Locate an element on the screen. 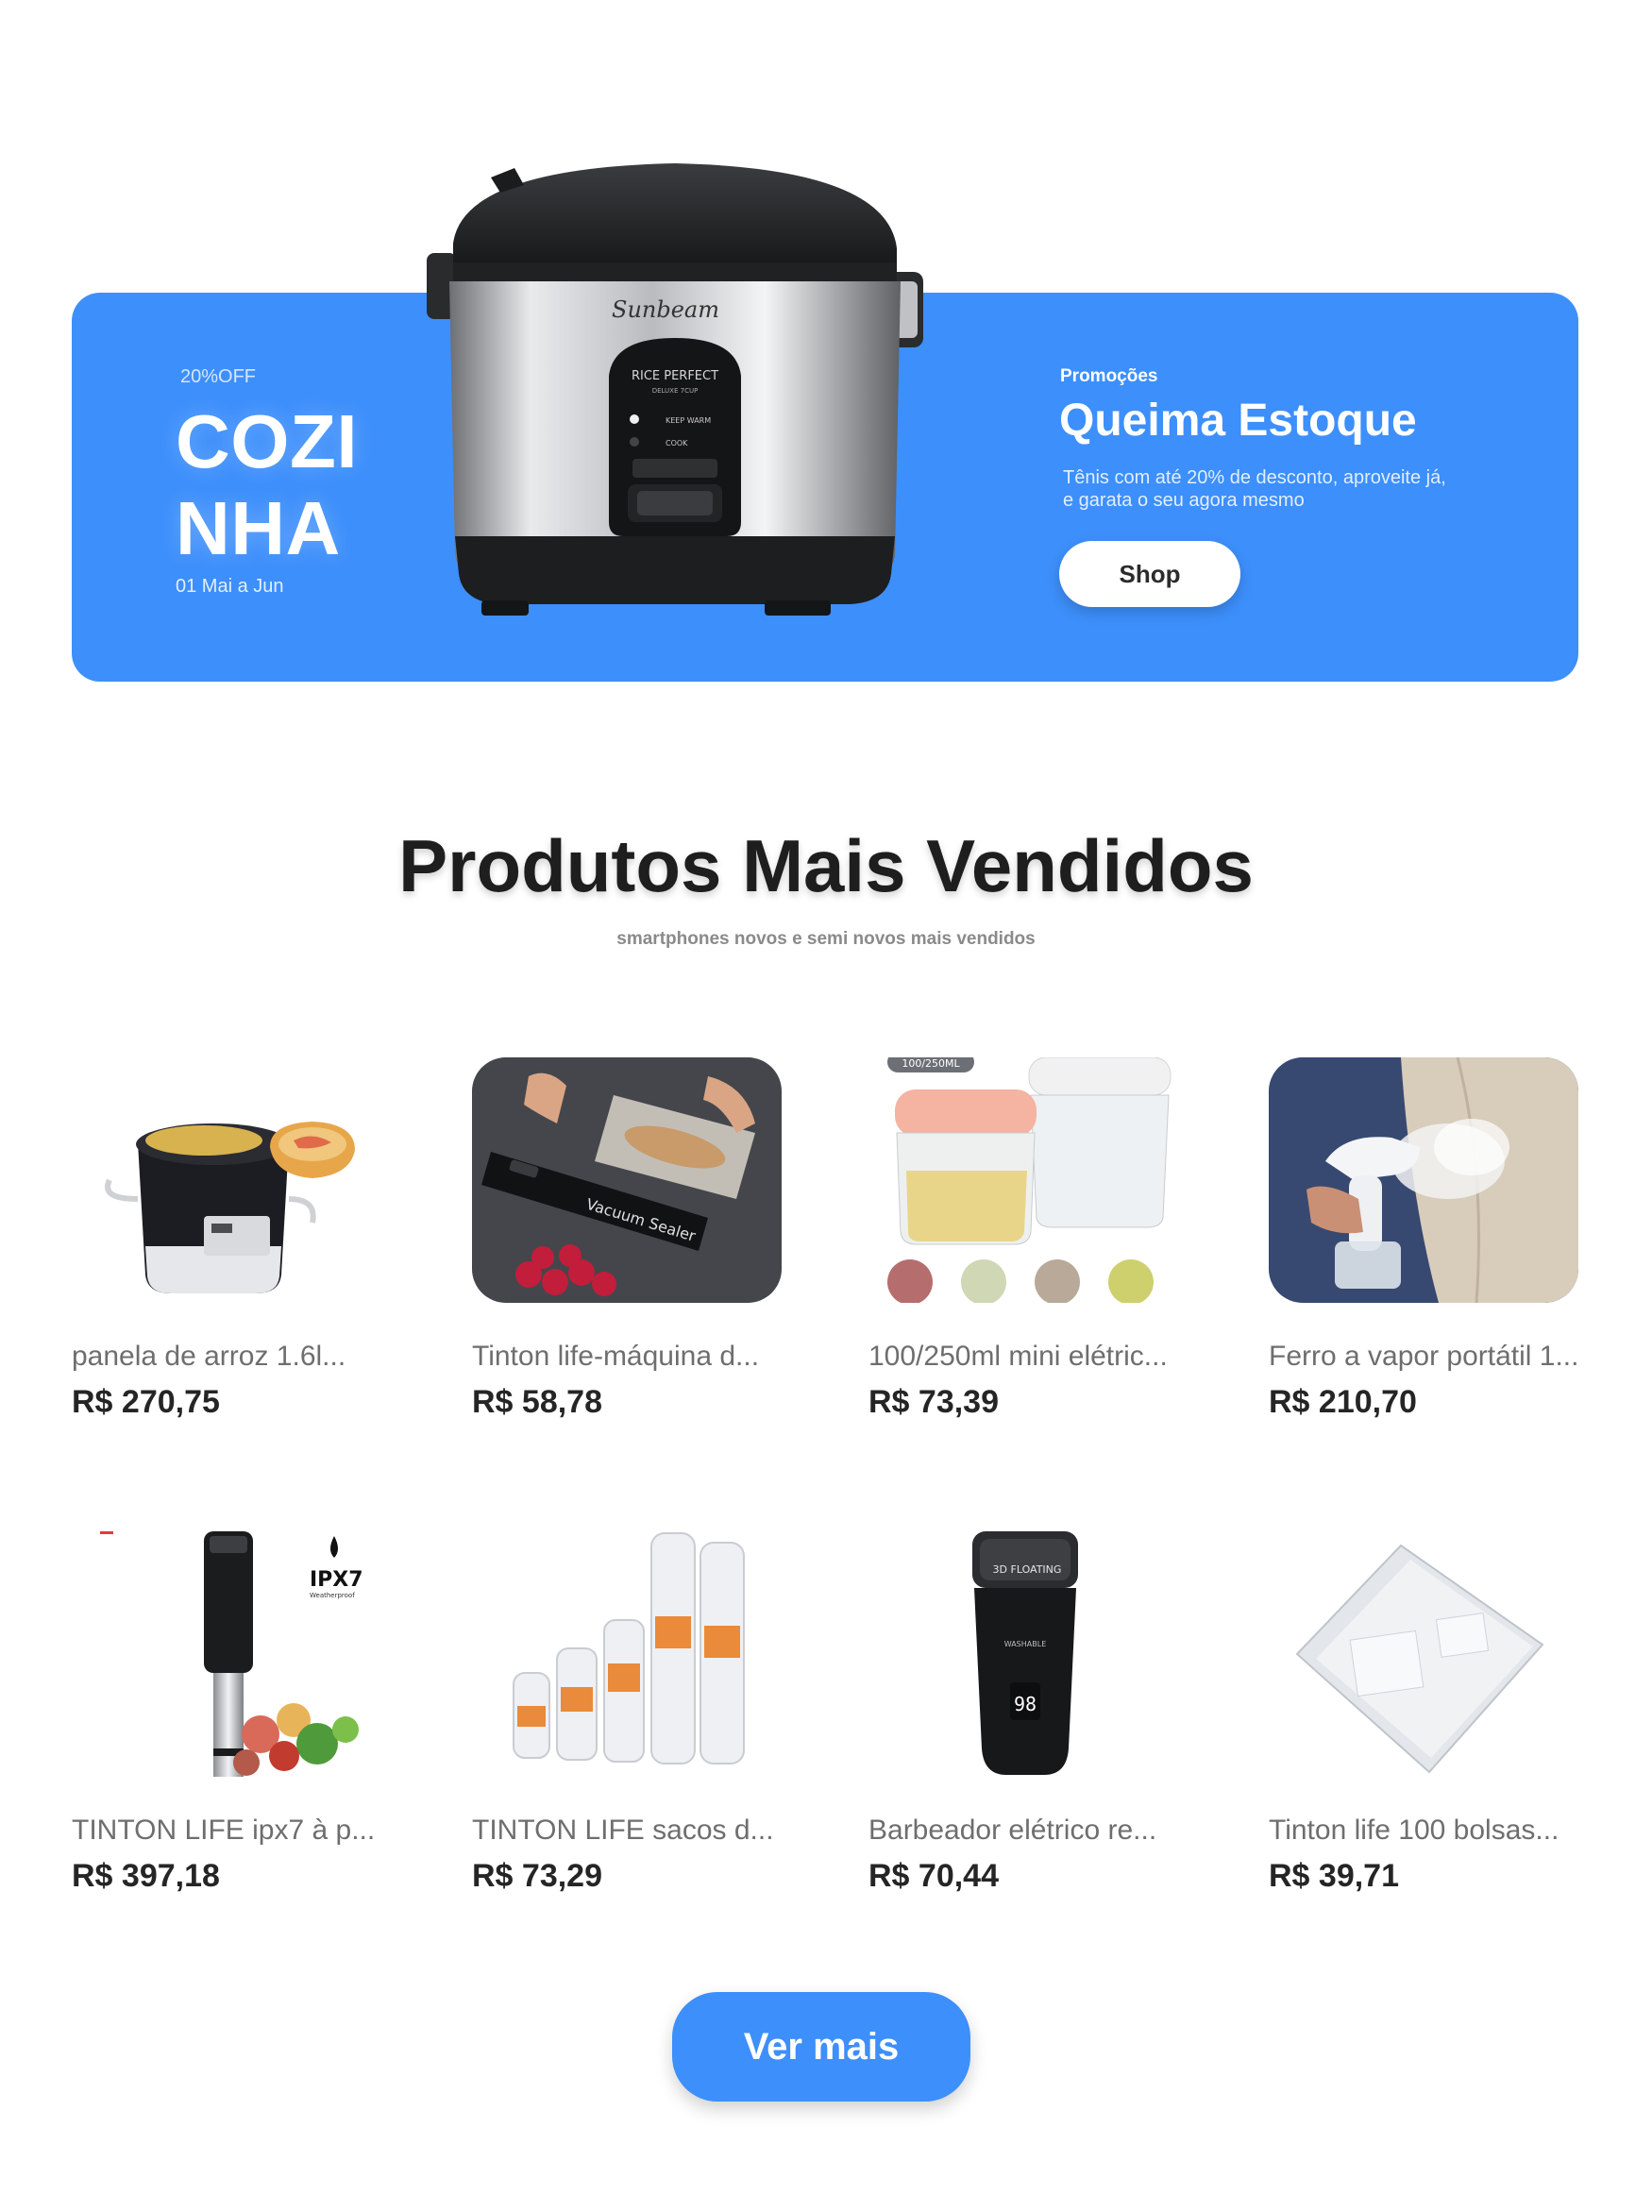 This screenshot has width=1652, height=2212. sous-vide-icon: IPX7 Weatherproof is located at coordinates (226, 1654).